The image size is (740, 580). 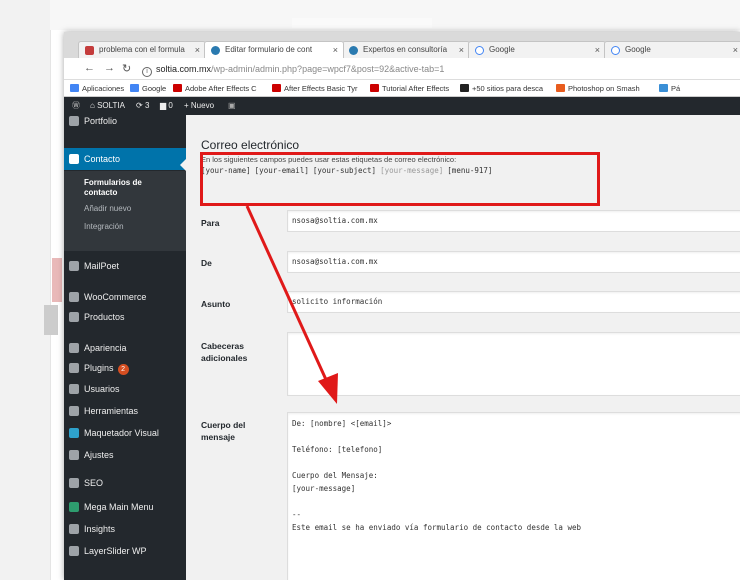 What do you see at coordinates (74, 483) in the screenshot?
I see `seo-icon` at bounding box center [74, 483].